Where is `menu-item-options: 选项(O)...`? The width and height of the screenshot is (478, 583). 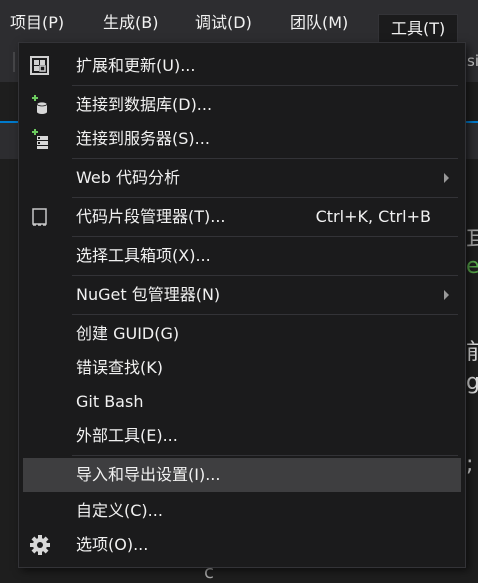 menu-item-options: 选项(O)... is located at coordinates (242, 545).